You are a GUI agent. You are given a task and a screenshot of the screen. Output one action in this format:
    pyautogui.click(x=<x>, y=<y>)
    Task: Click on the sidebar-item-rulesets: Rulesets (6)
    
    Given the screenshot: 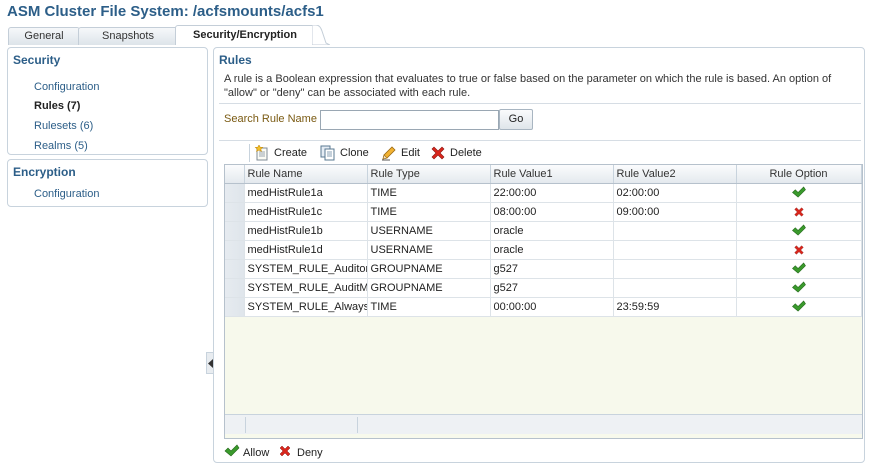 What is the action you would take?
    pyautogui.click(x=63, y=126)
    